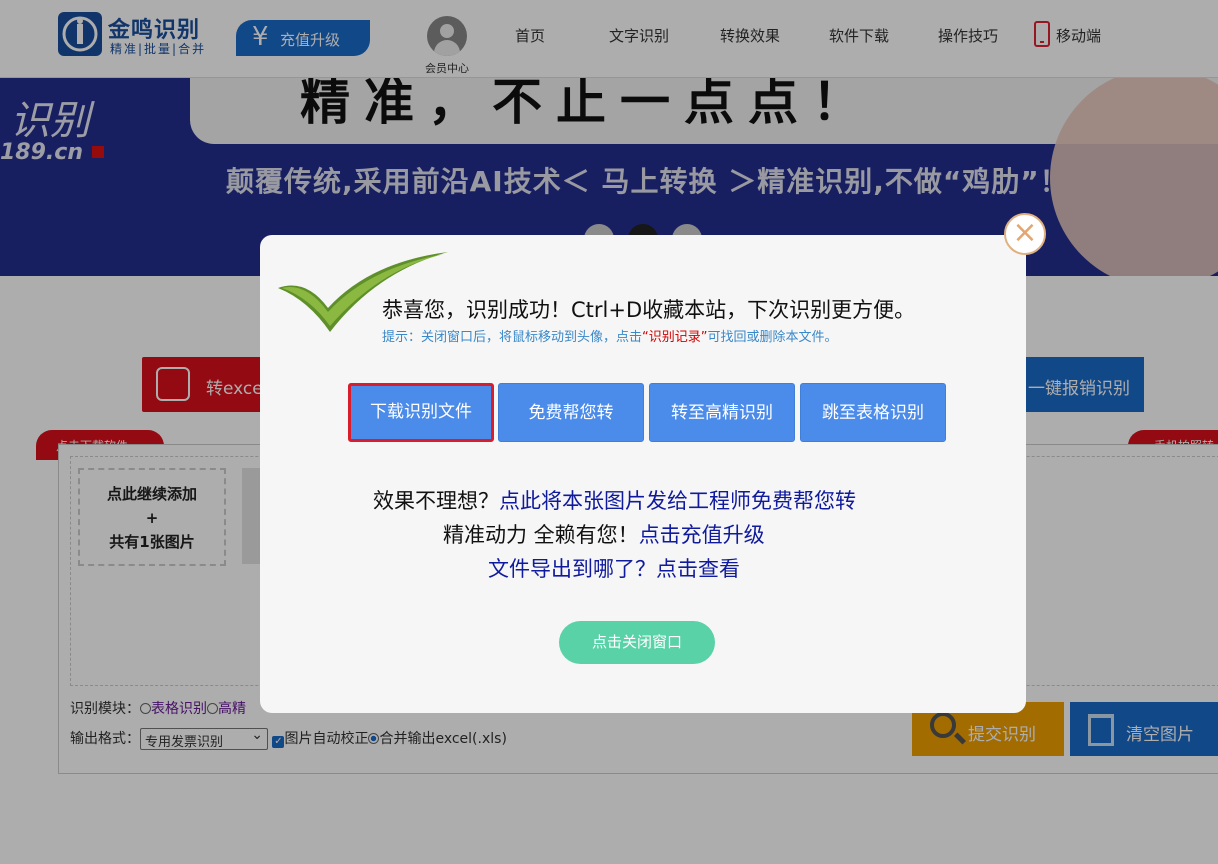 This screenshot has width=1218, height=864. Describe the element at coordinates (722, 412) in the screenshot. I see `high-precision-button: 转至高精识别` at that location.